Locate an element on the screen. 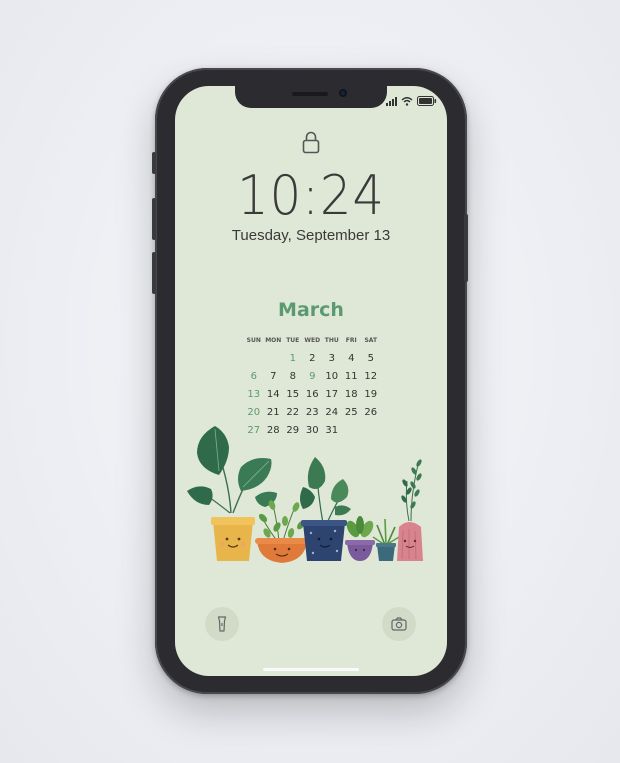 This screenshot has width=620, height=763. calendar-day: 6 is located at coordinates (253, 376).